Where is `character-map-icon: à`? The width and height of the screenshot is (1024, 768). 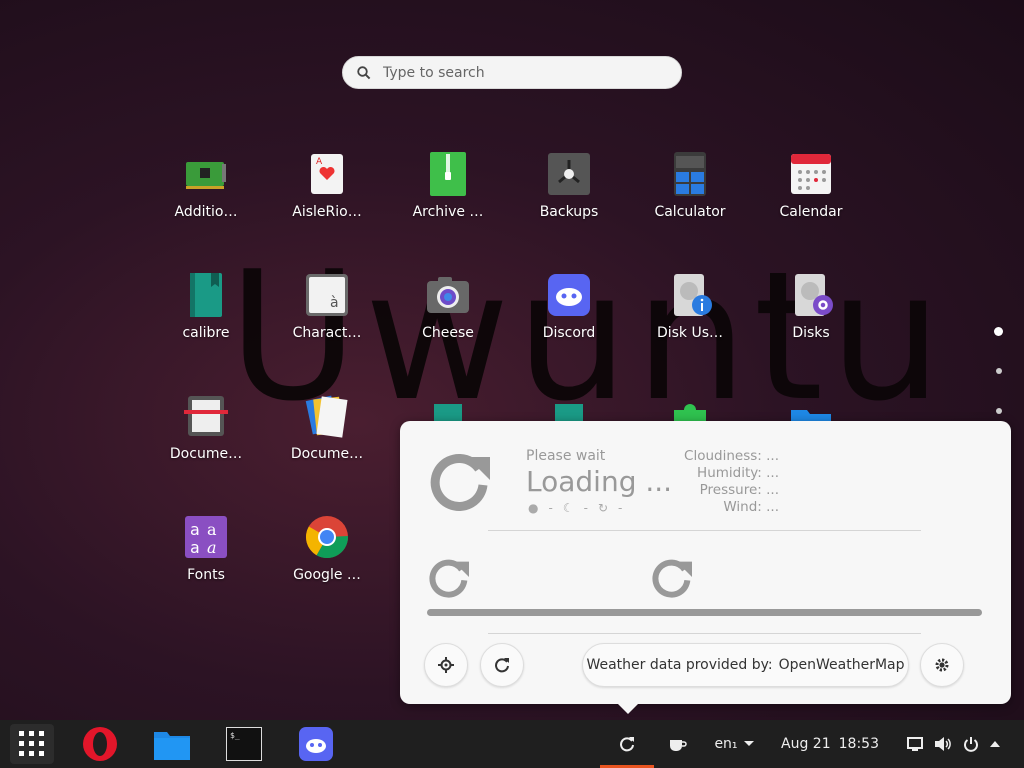
character-map-icon: à is located at coordinates (327, 295).